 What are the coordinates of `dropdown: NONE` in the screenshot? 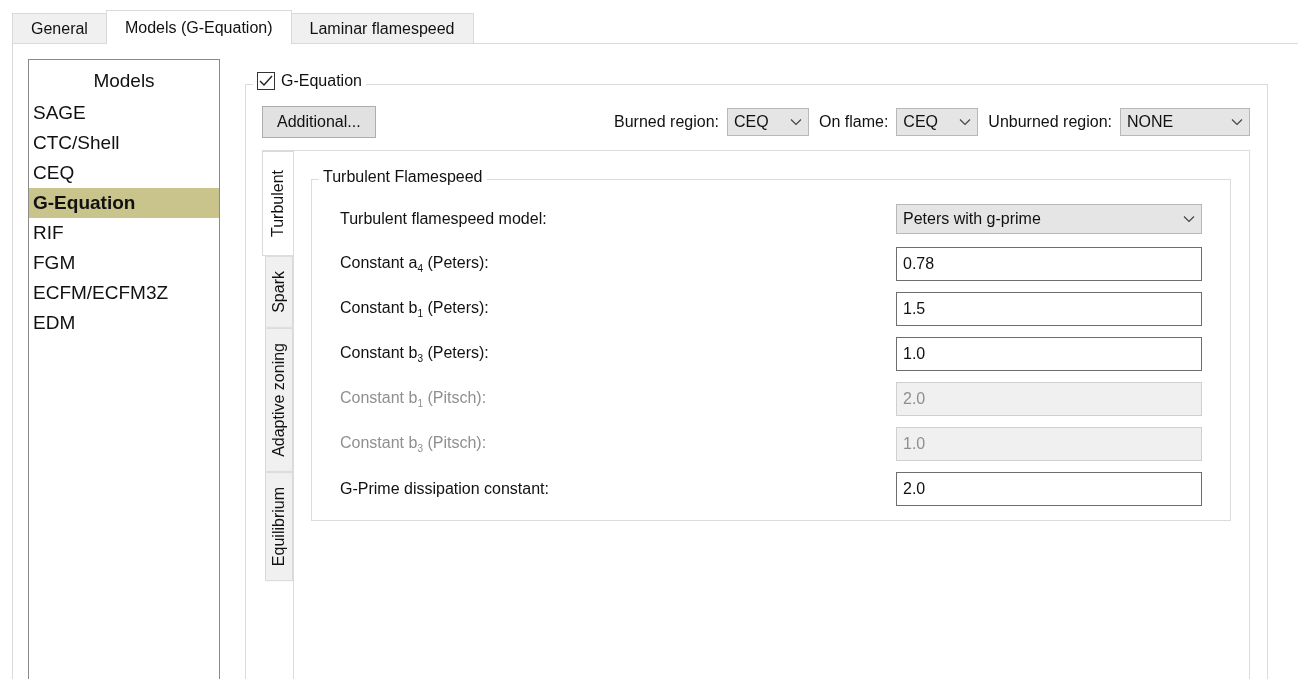 It's located at (1185, 122).